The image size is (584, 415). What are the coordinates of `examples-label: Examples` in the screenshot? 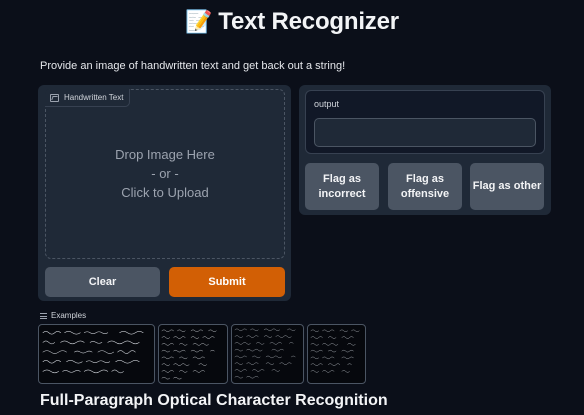 It's located at (69, 315).